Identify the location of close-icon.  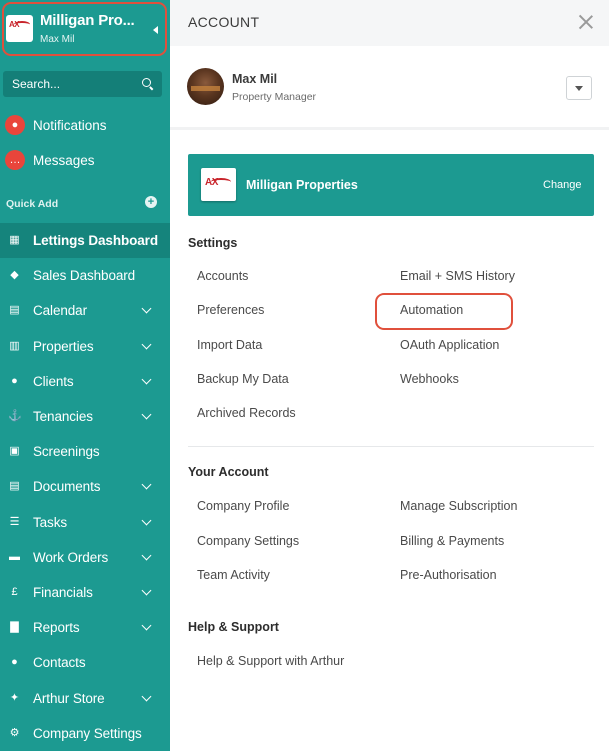
(586, 22).